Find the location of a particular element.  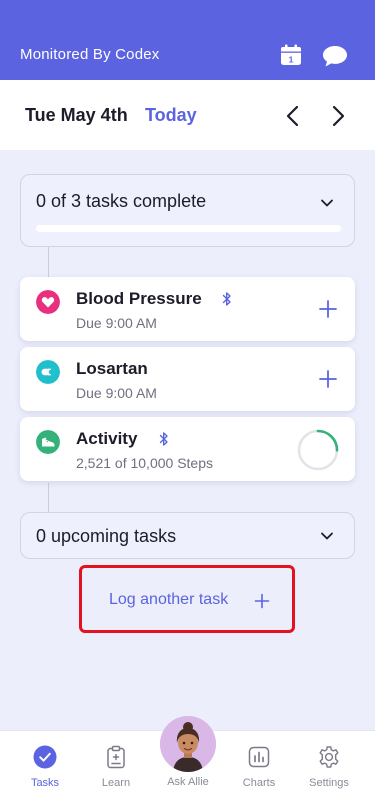

task-progress-bar is located at coordinates (188, 228).